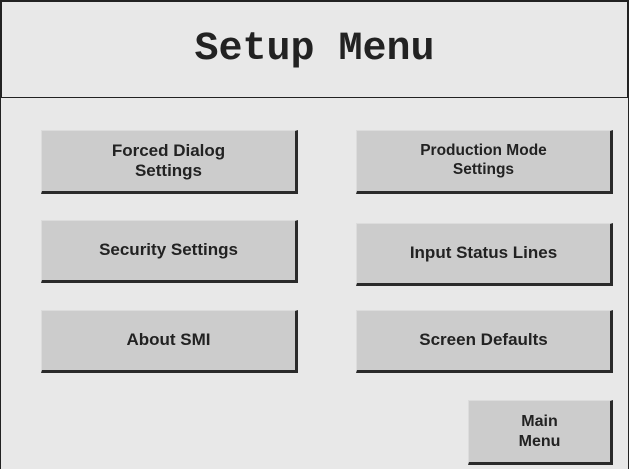  I want to click on production-mode-settings-label: Production Mode Settings, so click(483, 160).